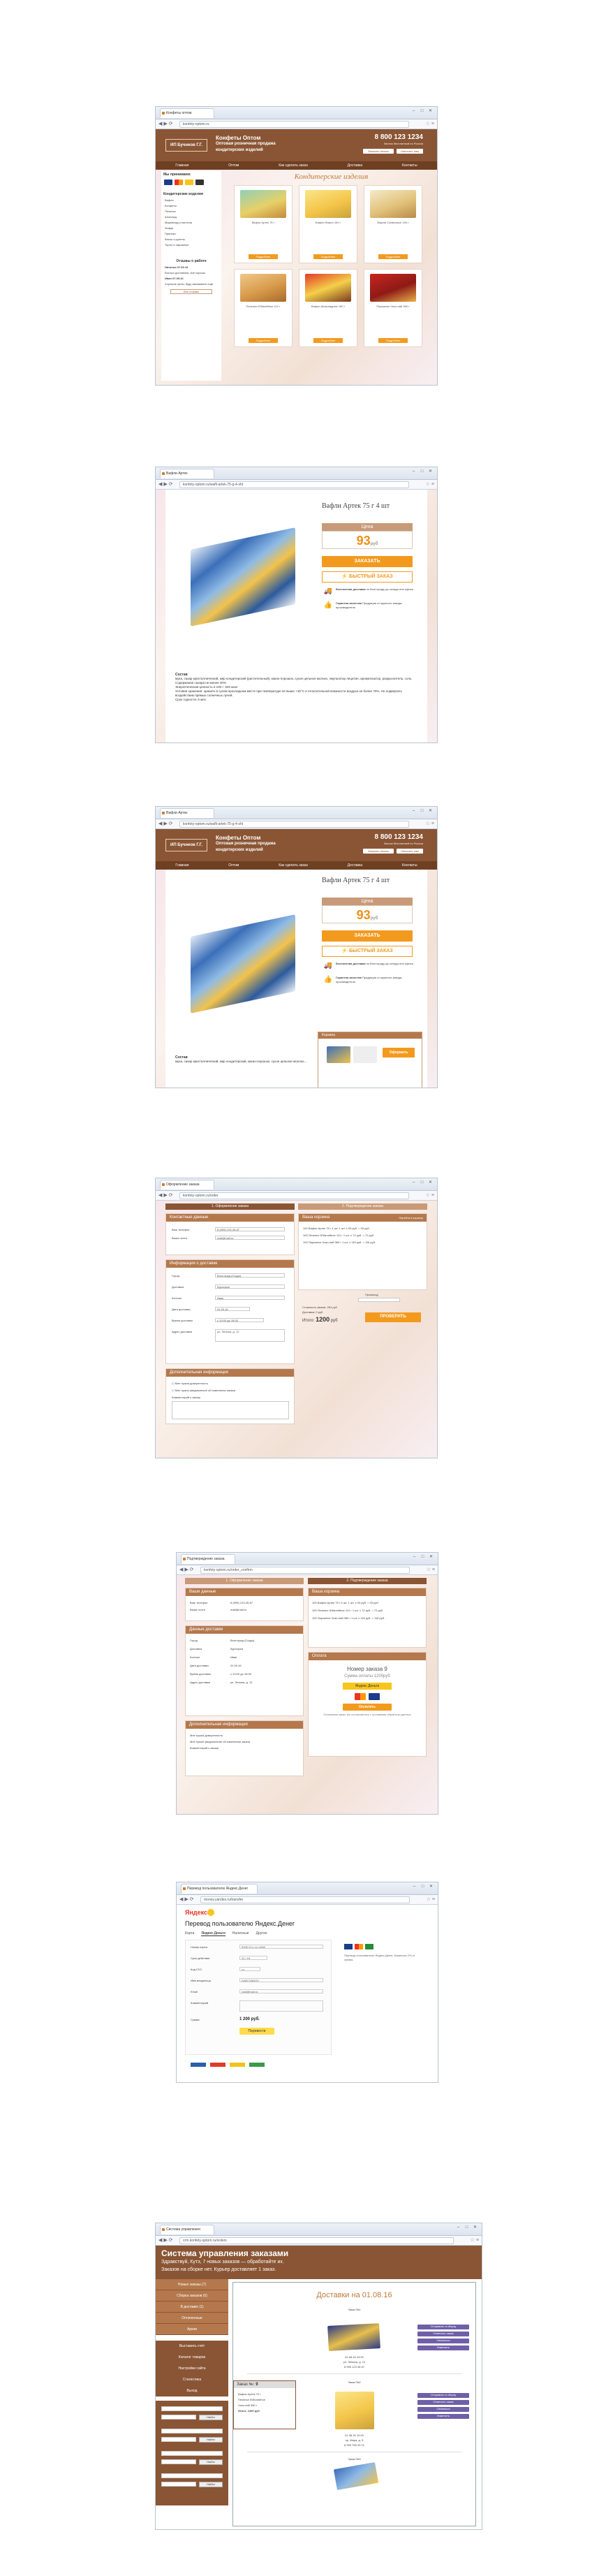 Image resolution: width=592 pixels, height=2576 pixels. What do you see at coordinates (173, 1390) in the screenshot?
I see `checkbox-icon: ☐` at bounding box center [173, 1390].